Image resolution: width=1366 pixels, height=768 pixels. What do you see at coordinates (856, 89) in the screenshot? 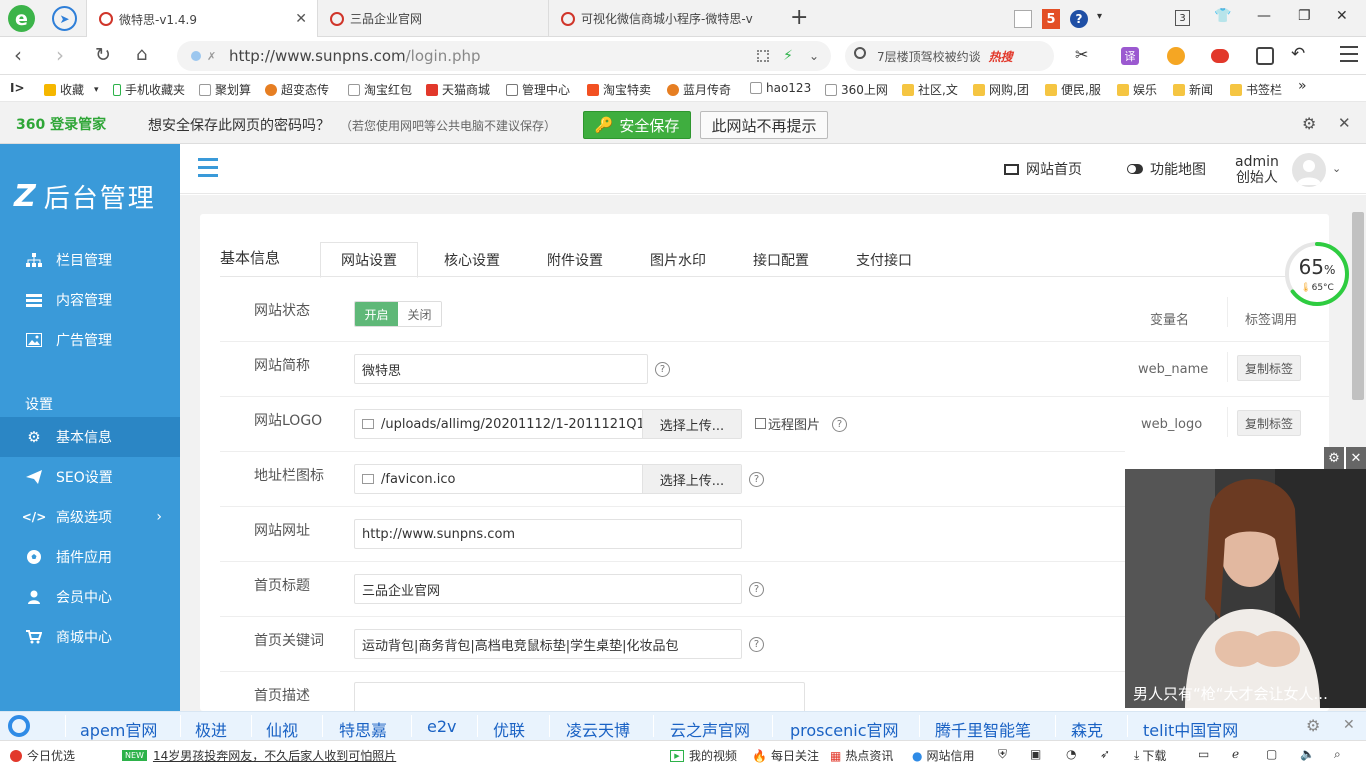
I see `bookmark-item: 360上网` at bounding box center [856, 89].